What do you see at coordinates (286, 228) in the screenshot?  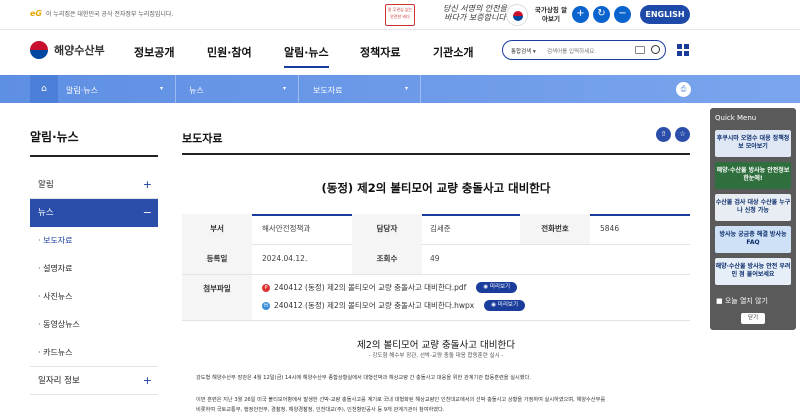 I see `department-value: 해사안전정책과` at bounding box center [286, 228].